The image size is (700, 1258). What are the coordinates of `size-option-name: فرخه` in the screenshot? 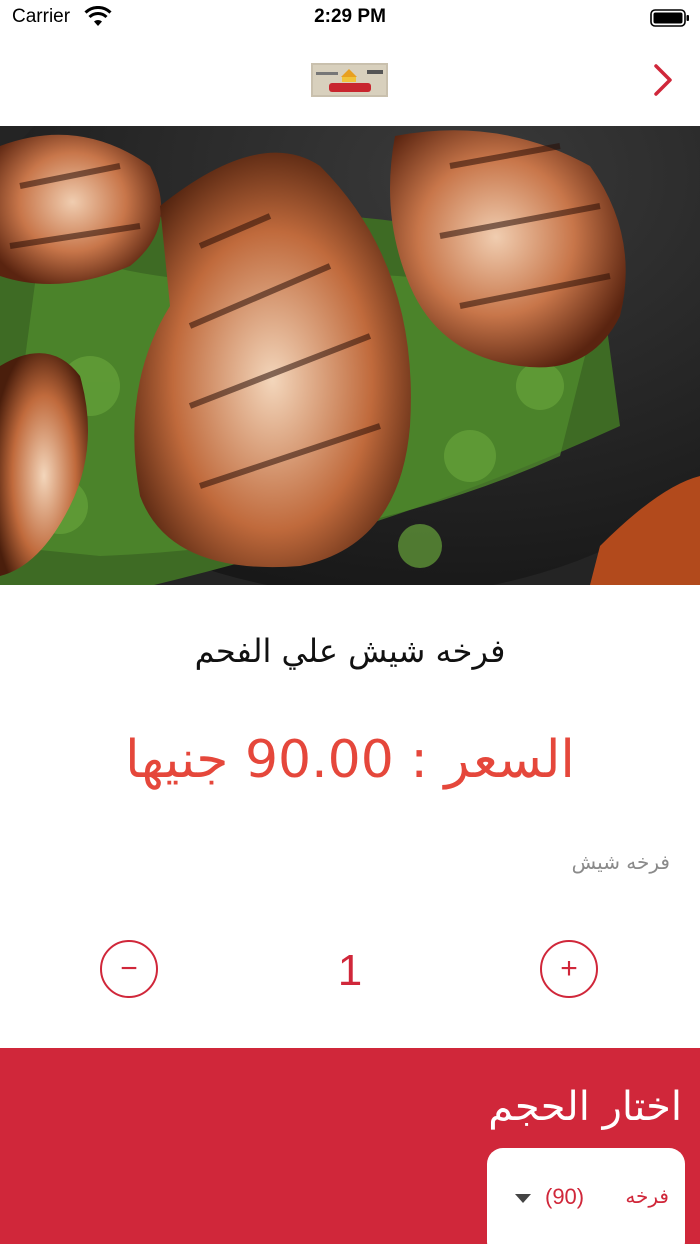 It's located at (647, 1196).